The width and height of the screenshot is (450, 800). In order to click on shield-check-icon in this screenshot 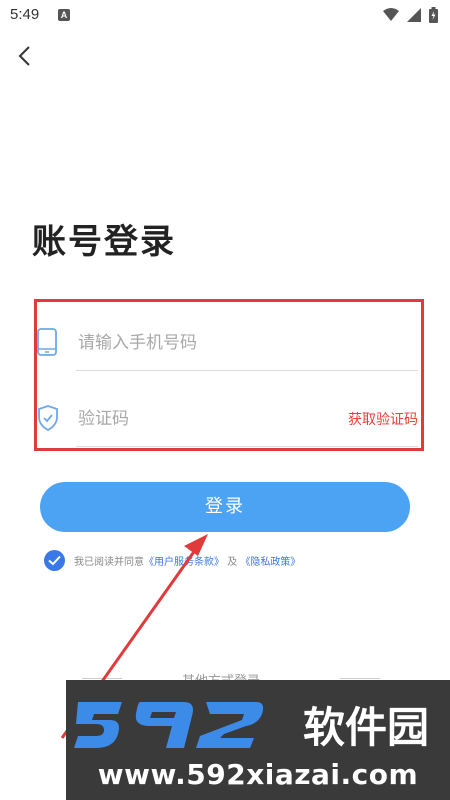, I will do `click(48, 418)`.